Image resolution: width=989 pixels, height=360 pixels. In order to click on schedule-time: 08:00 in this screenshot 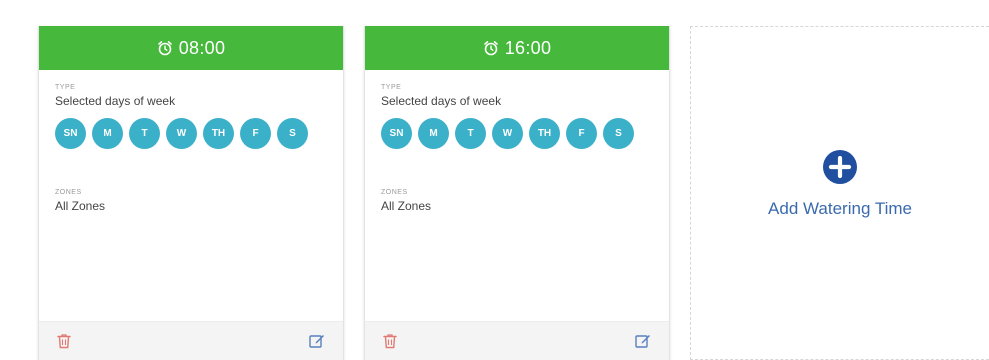, I will do `click(202, 47)`.